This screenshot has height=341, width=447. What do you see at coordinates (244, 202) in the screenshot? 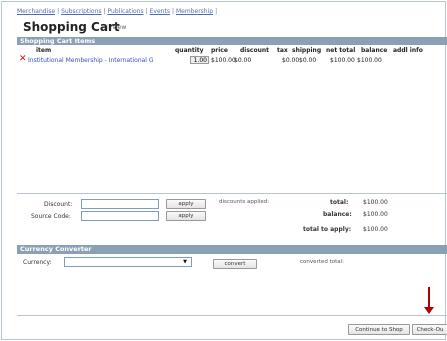
I see `discounts-applied-label: discounts applied:` at bounding box center [244, 202].